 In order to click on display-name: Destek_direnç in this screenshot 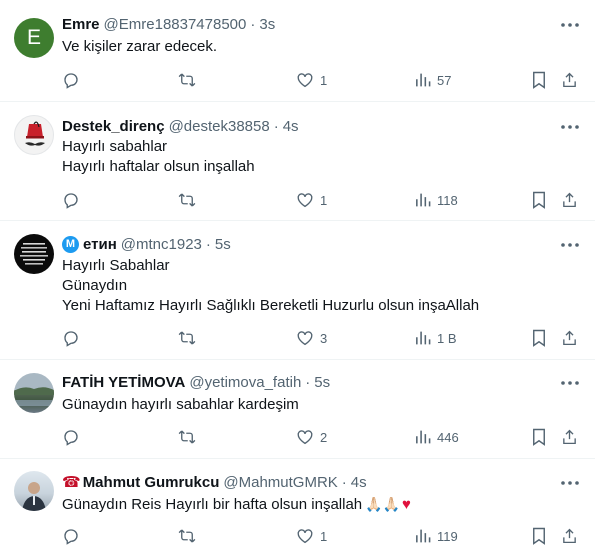, I will do `click(113, 126)`.